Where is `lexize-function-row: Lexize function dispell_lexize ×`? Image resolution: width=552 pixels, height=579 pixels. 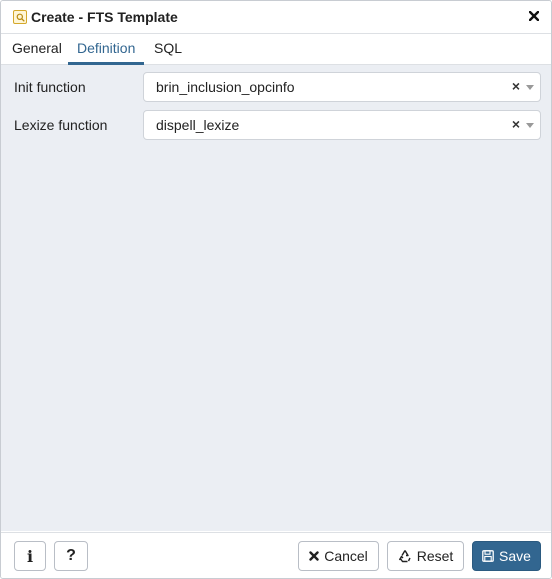
lexize-function-row: Lexize function dispell_lexize × is located at coordinates (276, 125).